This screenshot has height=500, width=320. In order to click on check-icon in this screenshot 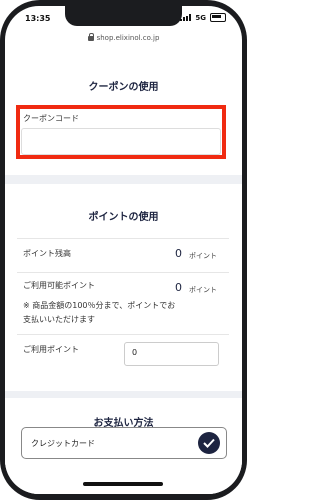, I will do `click(209, 443)`.